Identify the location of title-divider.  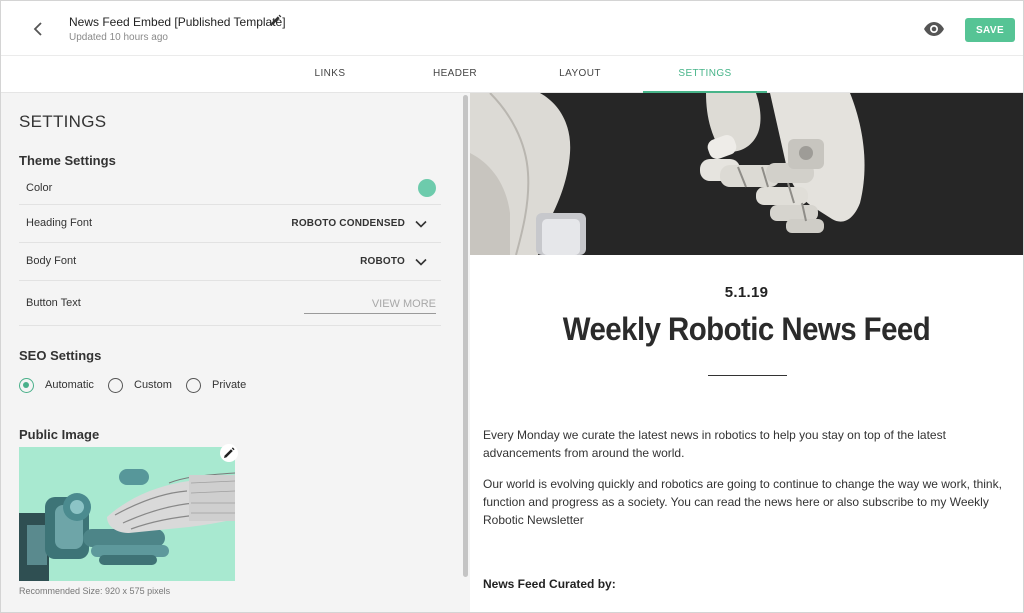
(747, 375).